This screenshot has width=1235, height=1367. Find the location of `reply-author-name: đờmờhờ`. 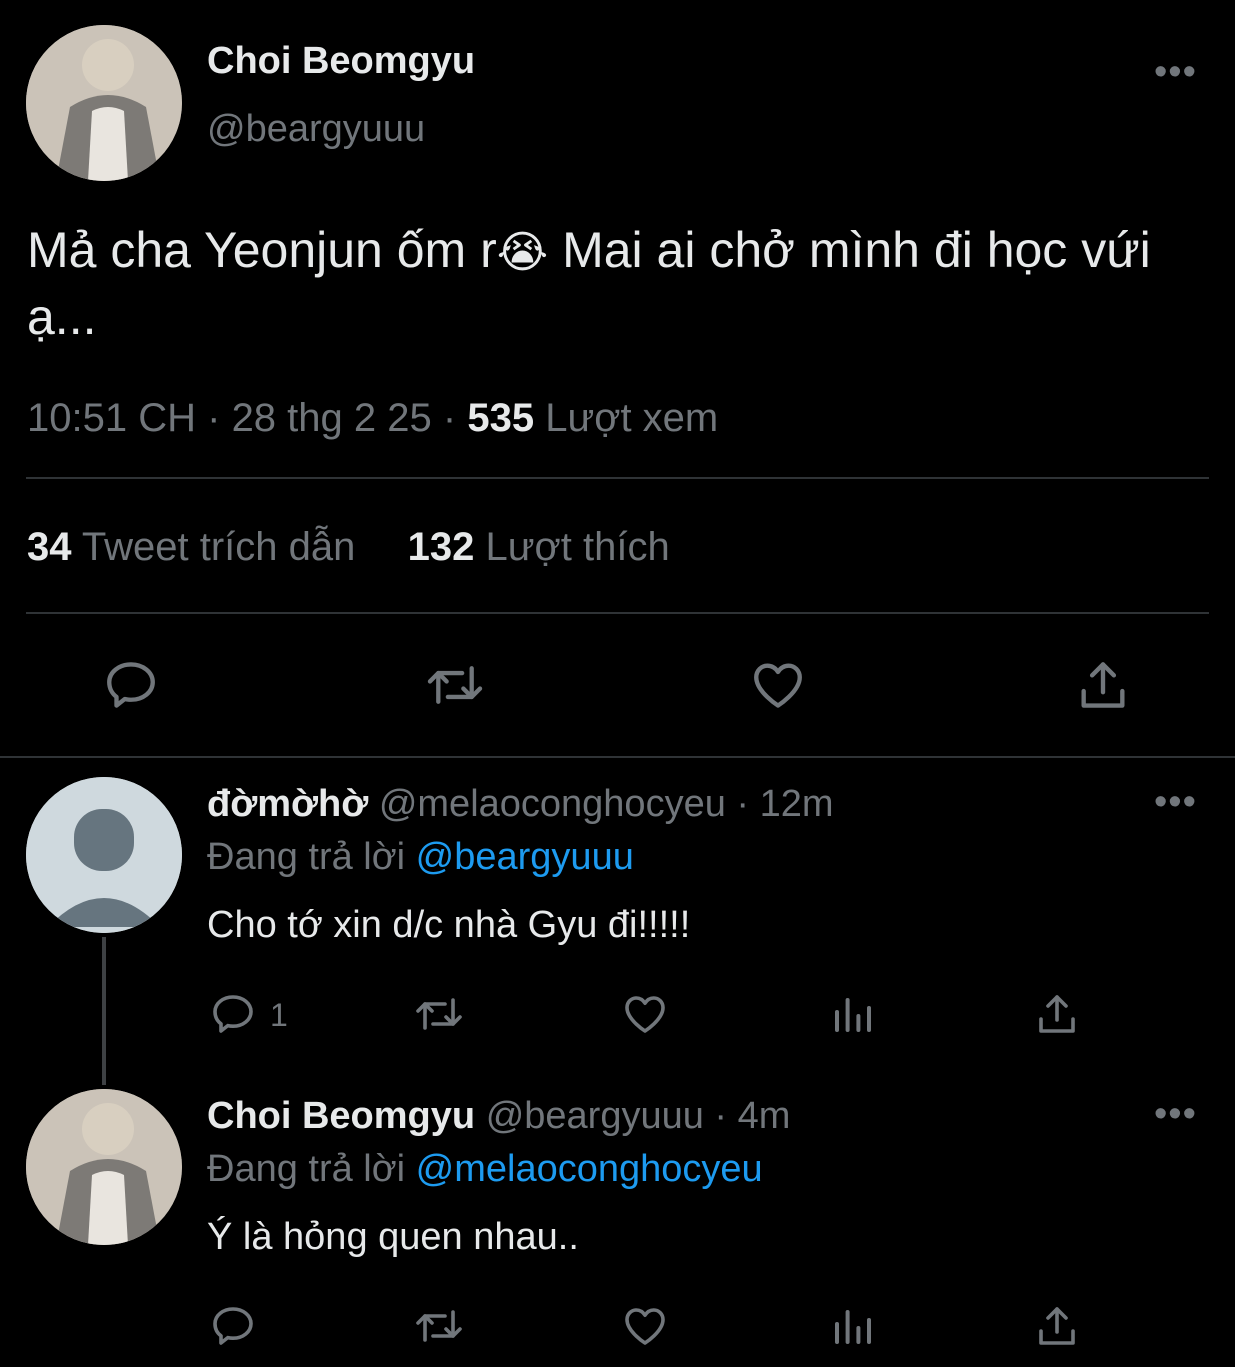

reply-author-name: đờmờhờ is located at coordinates (287, 804).